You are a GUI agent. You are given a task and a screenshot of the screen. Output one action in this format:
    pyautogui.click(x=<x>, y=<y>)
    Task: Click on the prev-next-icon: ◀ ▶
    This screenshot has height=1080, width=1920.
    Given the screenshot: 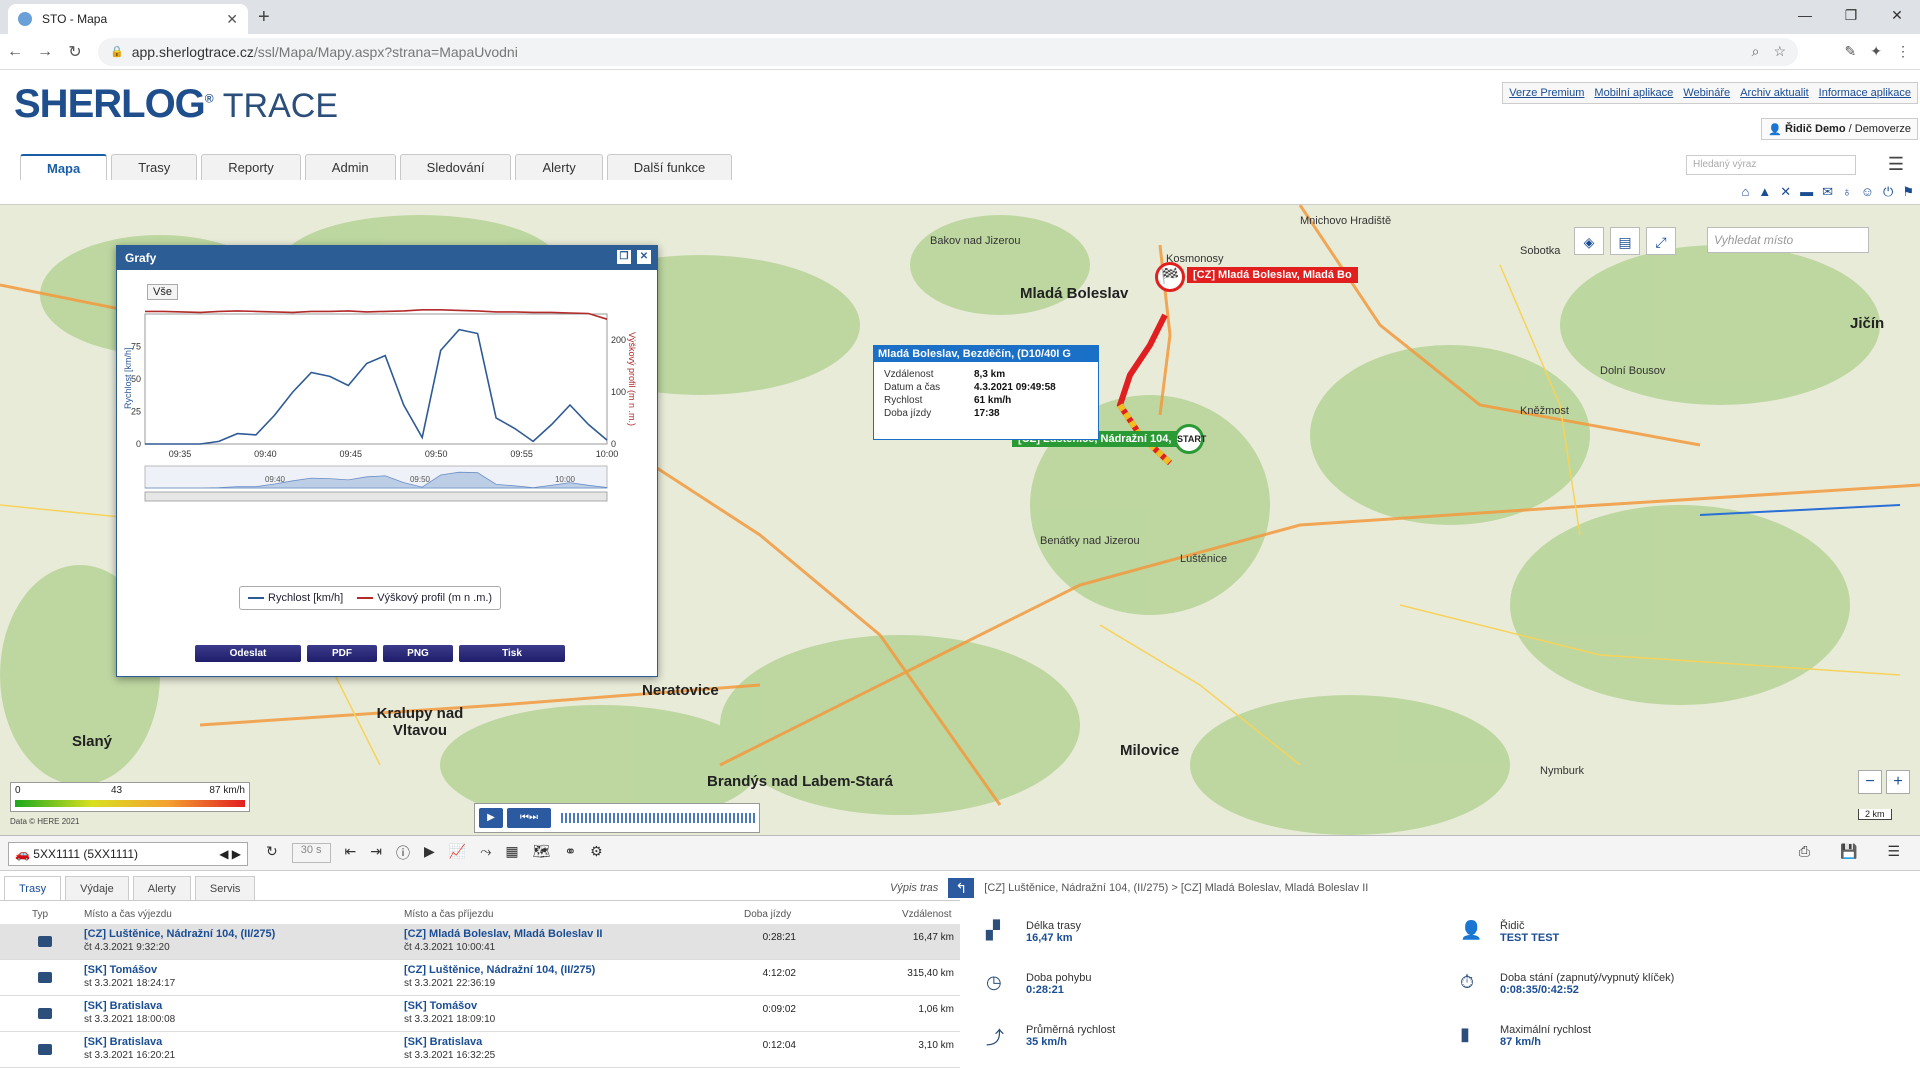 What is the action you would take?
    pyautogui.click(x=230, y=854)
    